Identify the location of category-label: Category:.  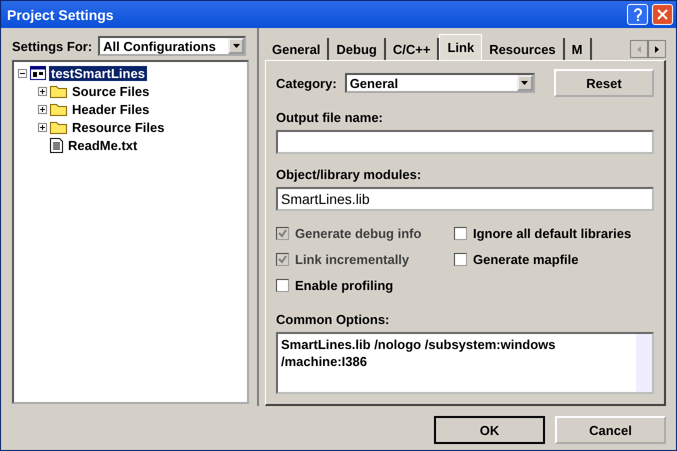
(306, 83).